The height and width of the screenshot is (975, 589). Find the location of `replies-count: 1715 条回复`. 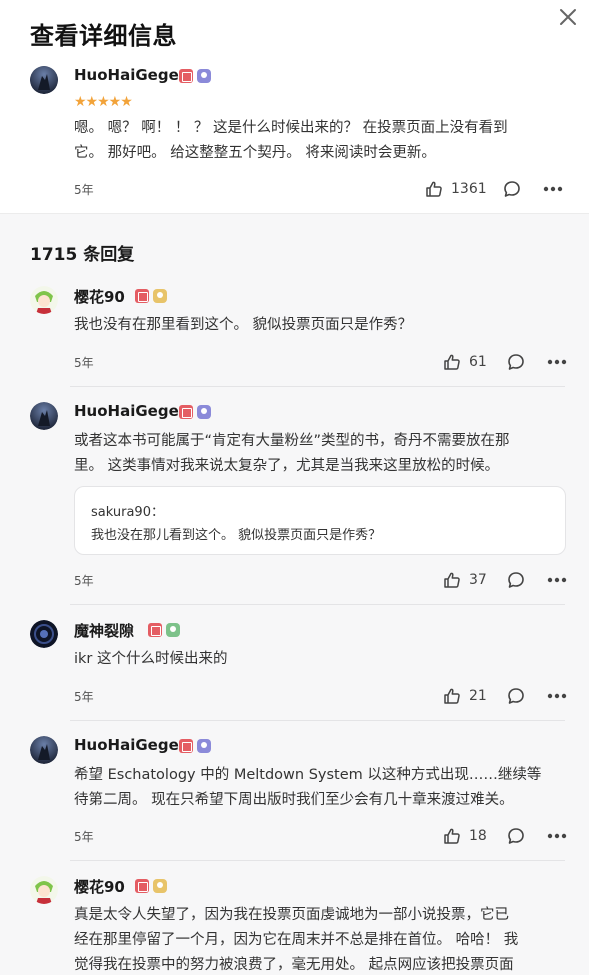

replies-count: 1715 条回复 is located at coordinates (82, 255).